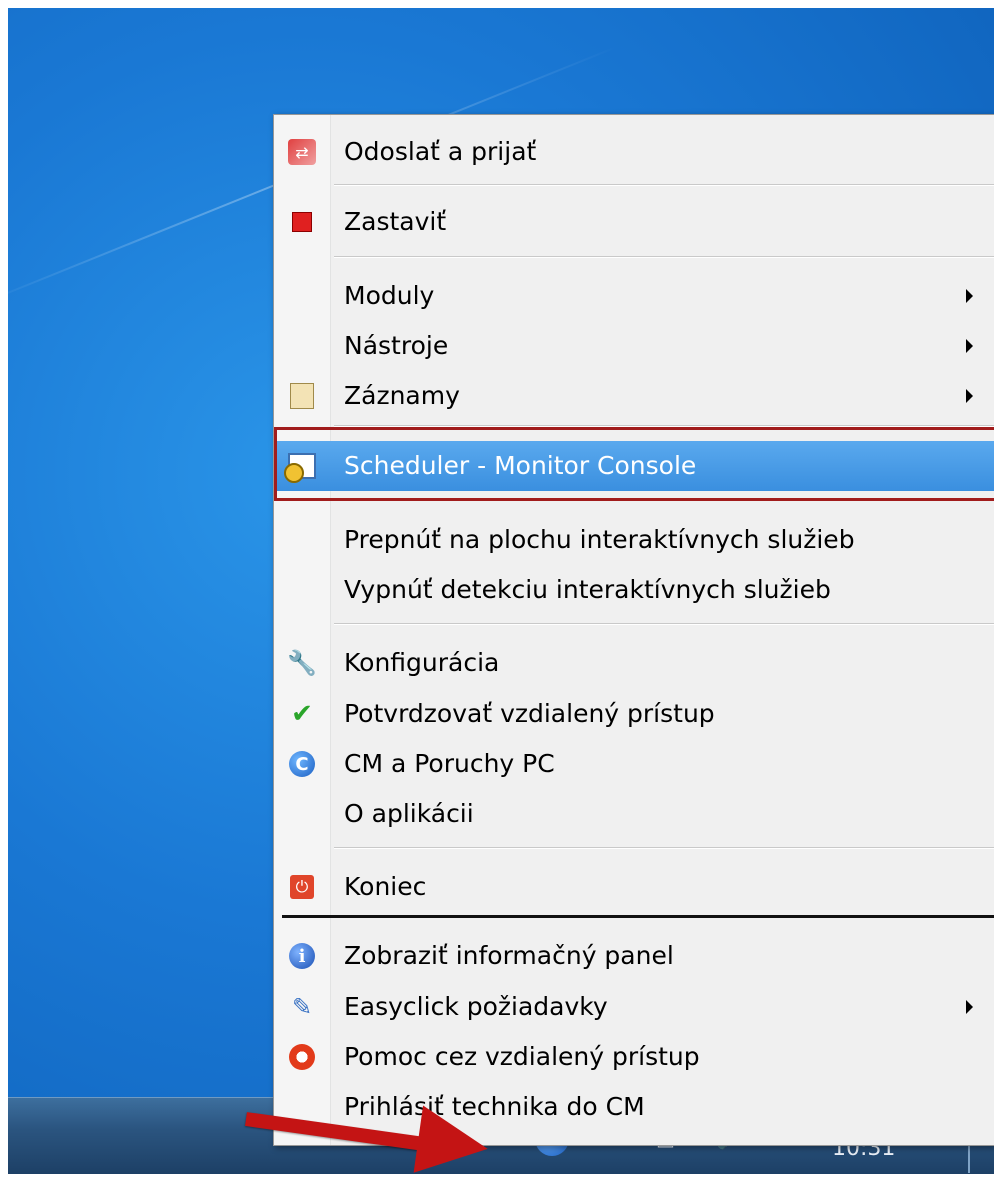 This screenshot has height=1183, width=994. I want to click on menu-item-remote-help: Pomoc cez vzdialený prístup, so click(634, 1057).